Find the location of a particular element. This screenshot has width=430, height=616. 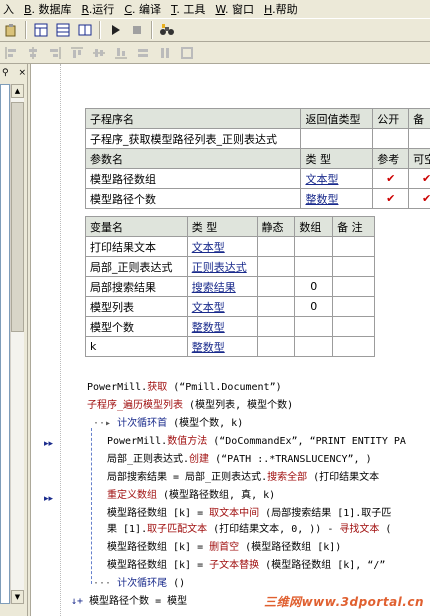

code-line: 局部搜索结果 = 局部_正则表达式.搜索全部 (打印结果文本 is located at coordinates (243, 478).